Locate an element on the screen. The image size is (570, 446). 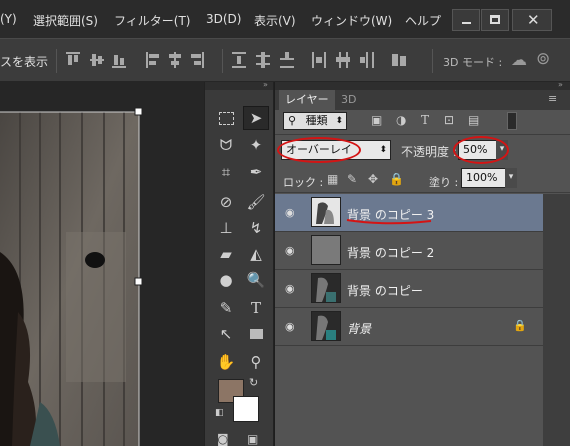
hand-tool-icon: ✋ is located at coordinates (226, 362).